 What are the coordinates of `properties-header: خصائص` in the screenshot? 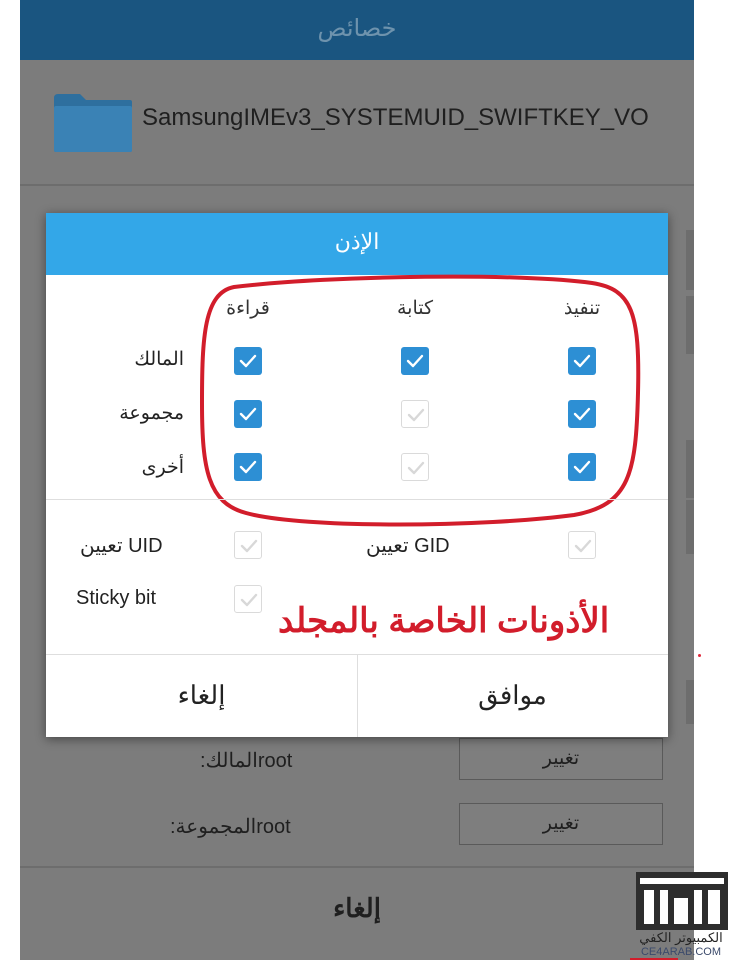 It's located at (357, 30).